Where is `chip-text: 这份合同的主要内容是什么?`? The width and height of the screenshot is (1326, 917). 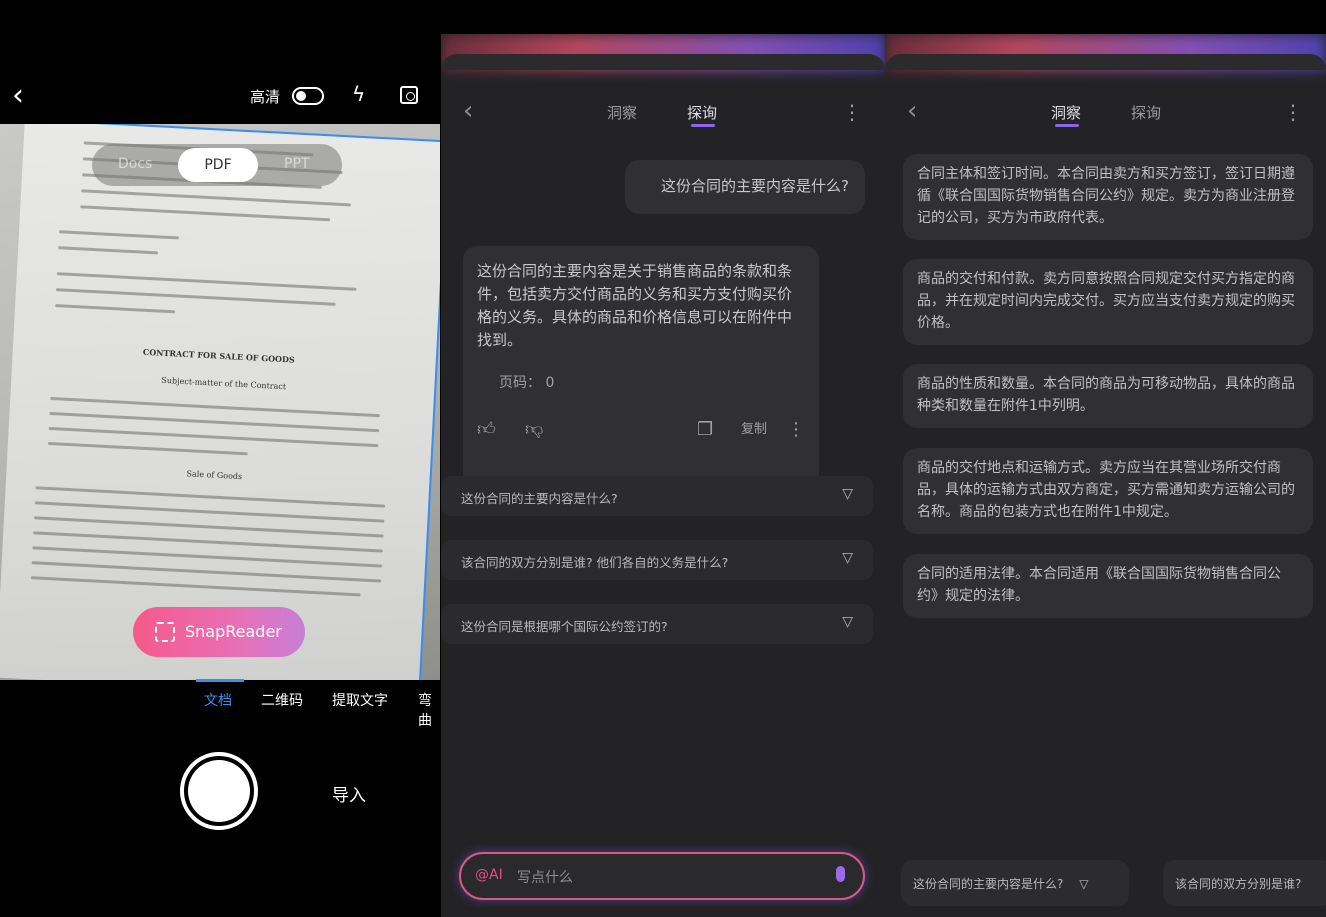
chip-text: 这份合同的主要内容是什么? is located at coordinates (988, 884).